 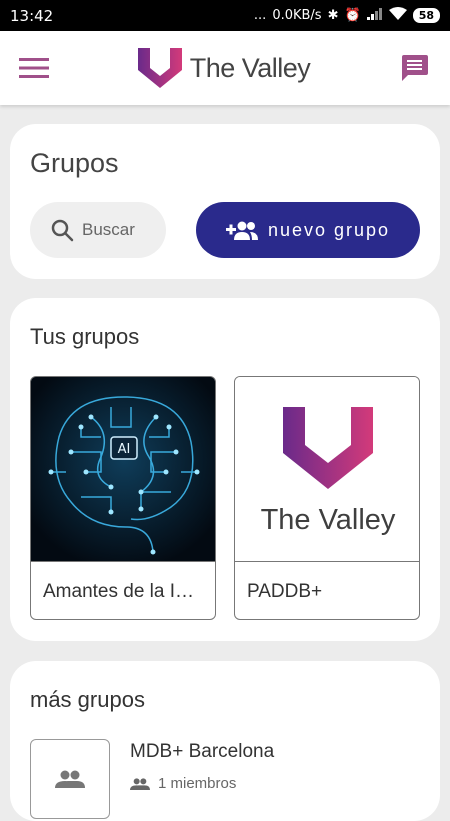 I want to click on brand-name: The Valley, so click(x=250, y=67).